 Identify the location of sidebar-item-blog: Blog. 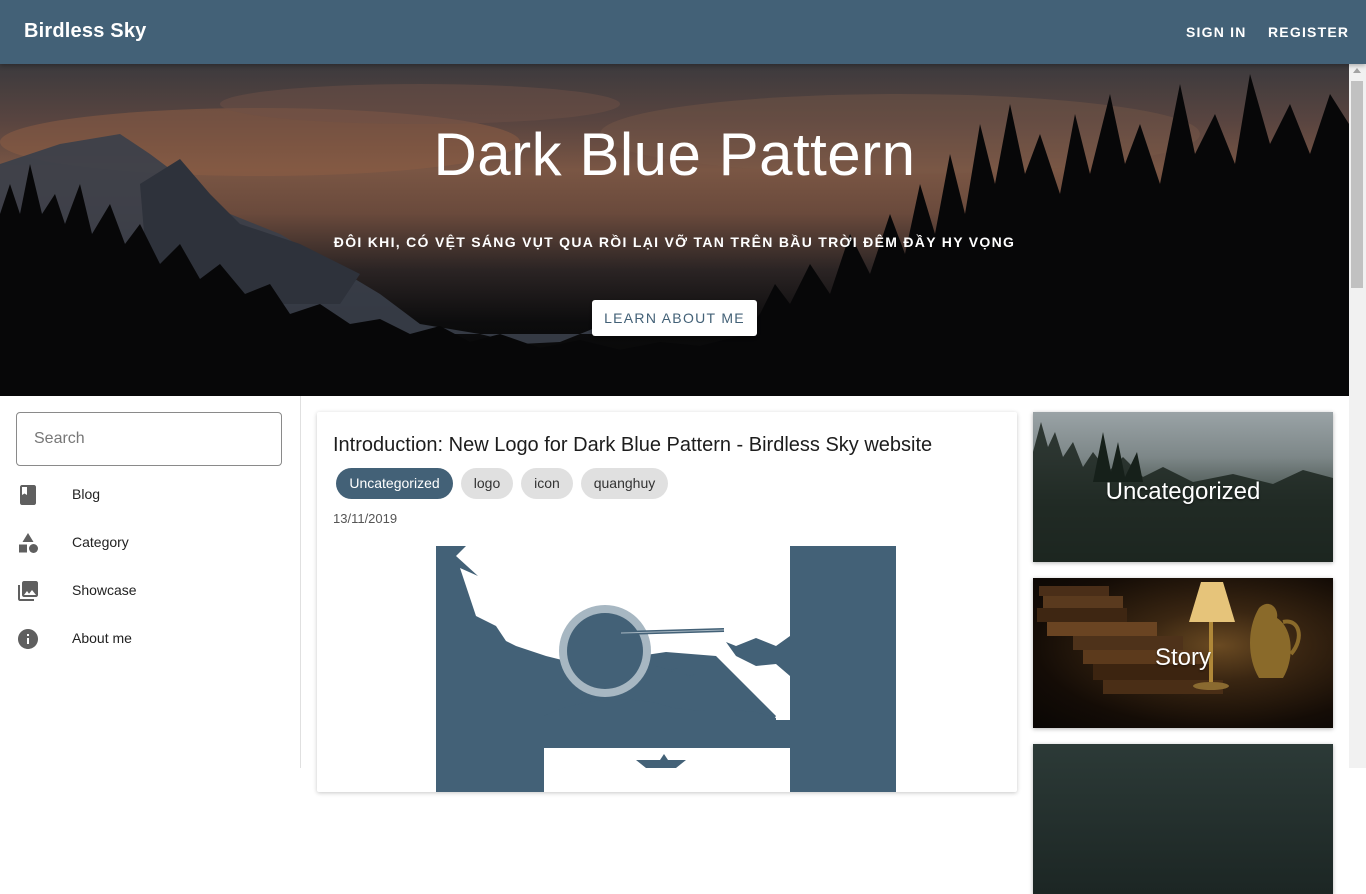
(150, 495).